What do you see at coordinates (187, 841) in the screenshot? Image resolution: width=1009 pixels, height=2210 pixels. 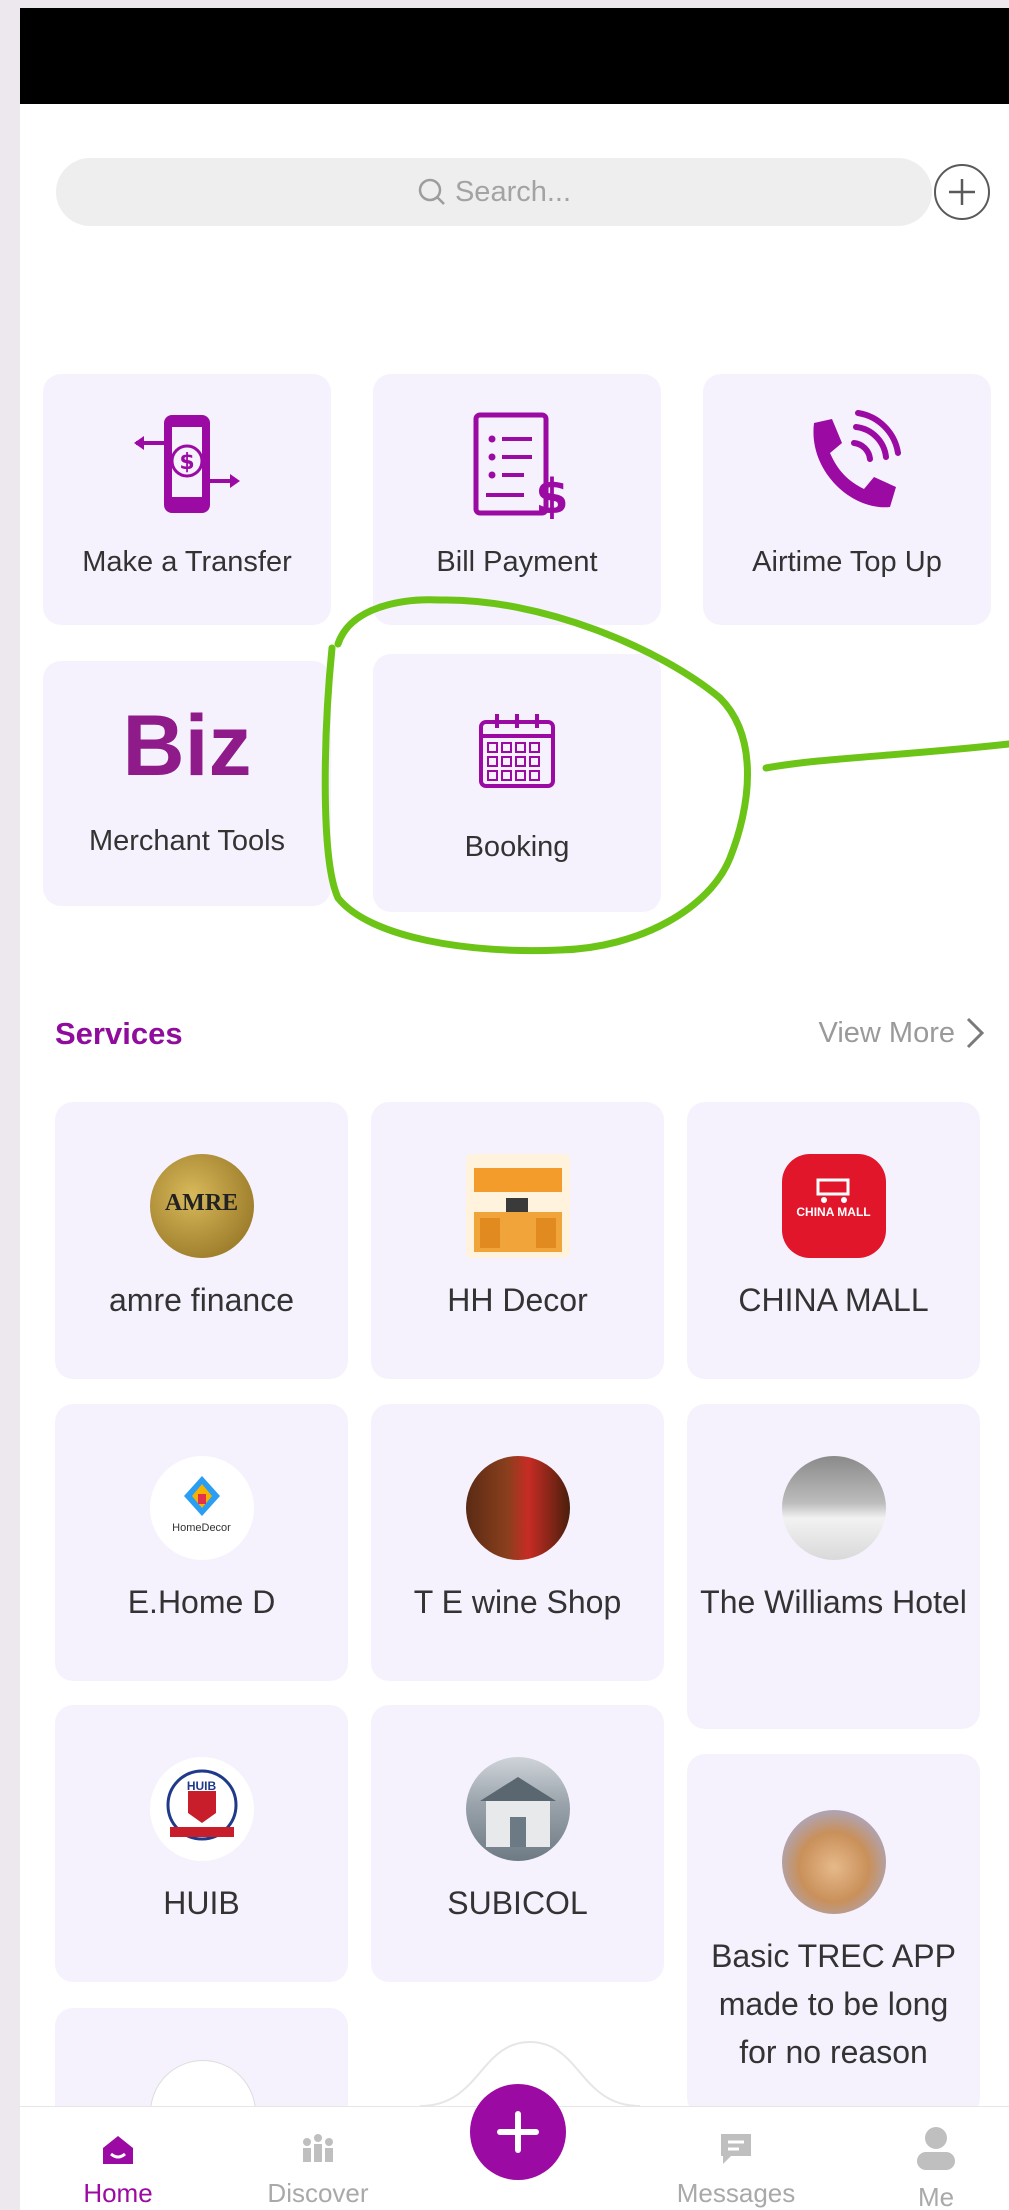 I see `merchant-tools-label: Merchant Tools` at bounding box center [187, 841].